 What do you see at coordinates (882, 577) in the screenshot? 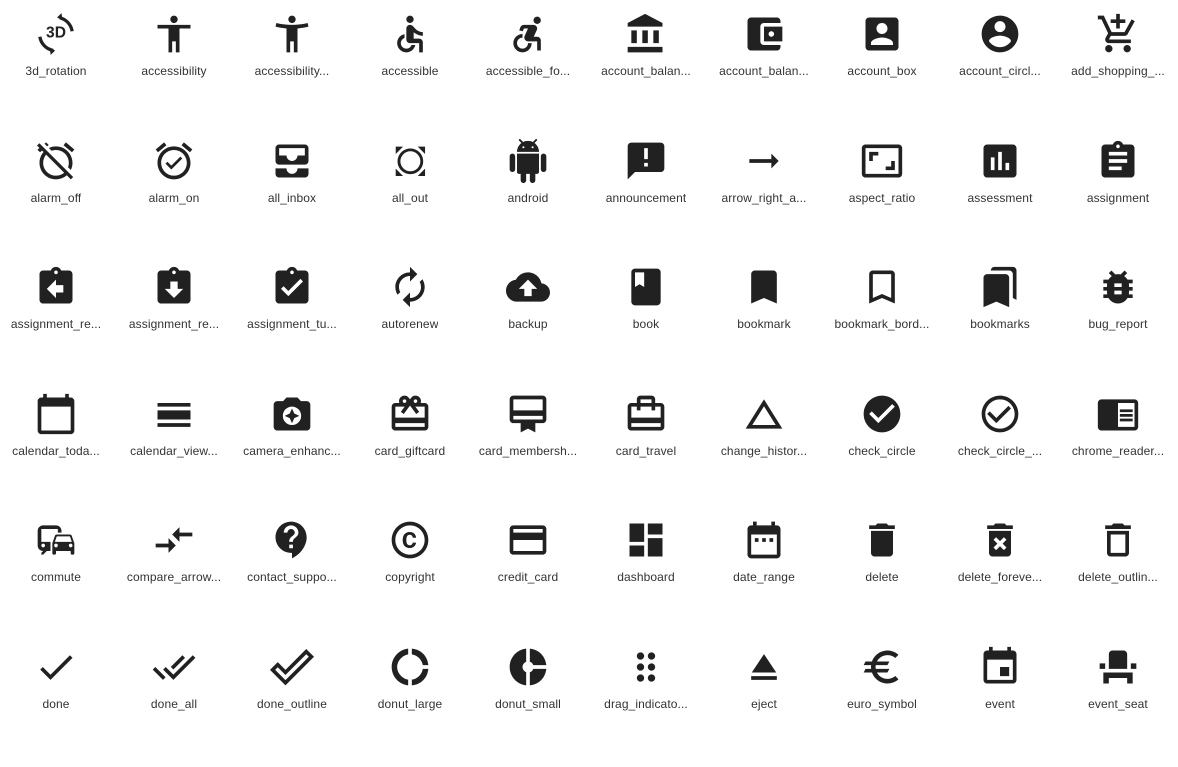
I see `icon-tile-delete: delete` at bounding box center [882, 577].